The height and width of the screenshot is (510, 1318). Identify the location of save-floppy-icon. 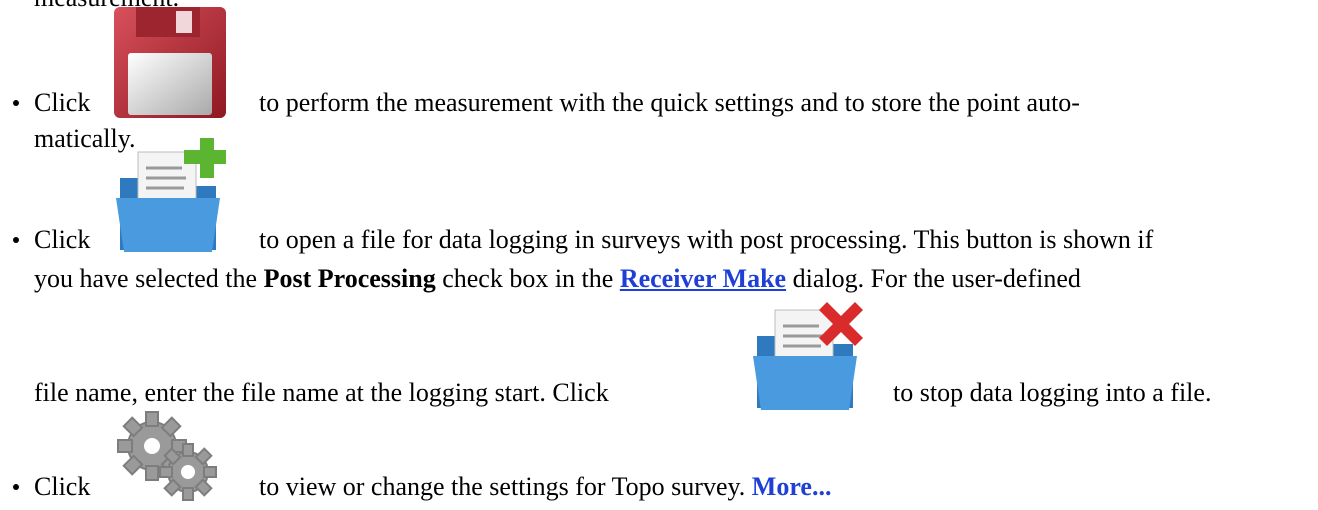
(170, 62).